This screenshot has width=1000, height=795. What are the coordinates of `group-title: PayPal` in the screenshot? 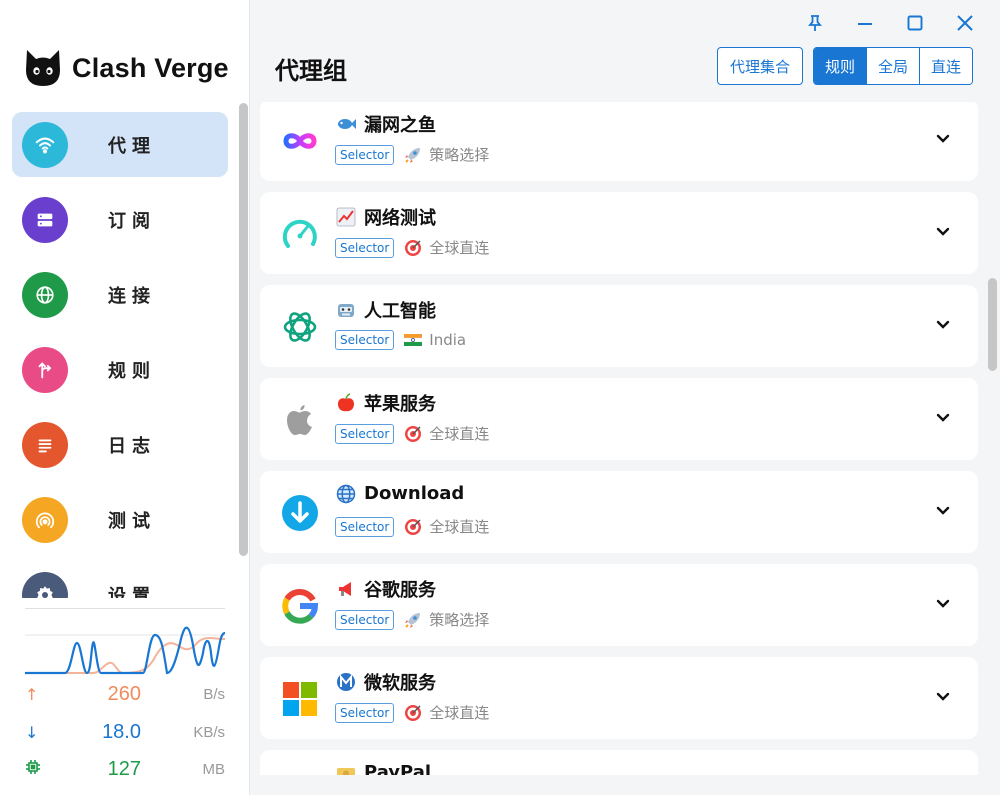 It's located at (383, 768).